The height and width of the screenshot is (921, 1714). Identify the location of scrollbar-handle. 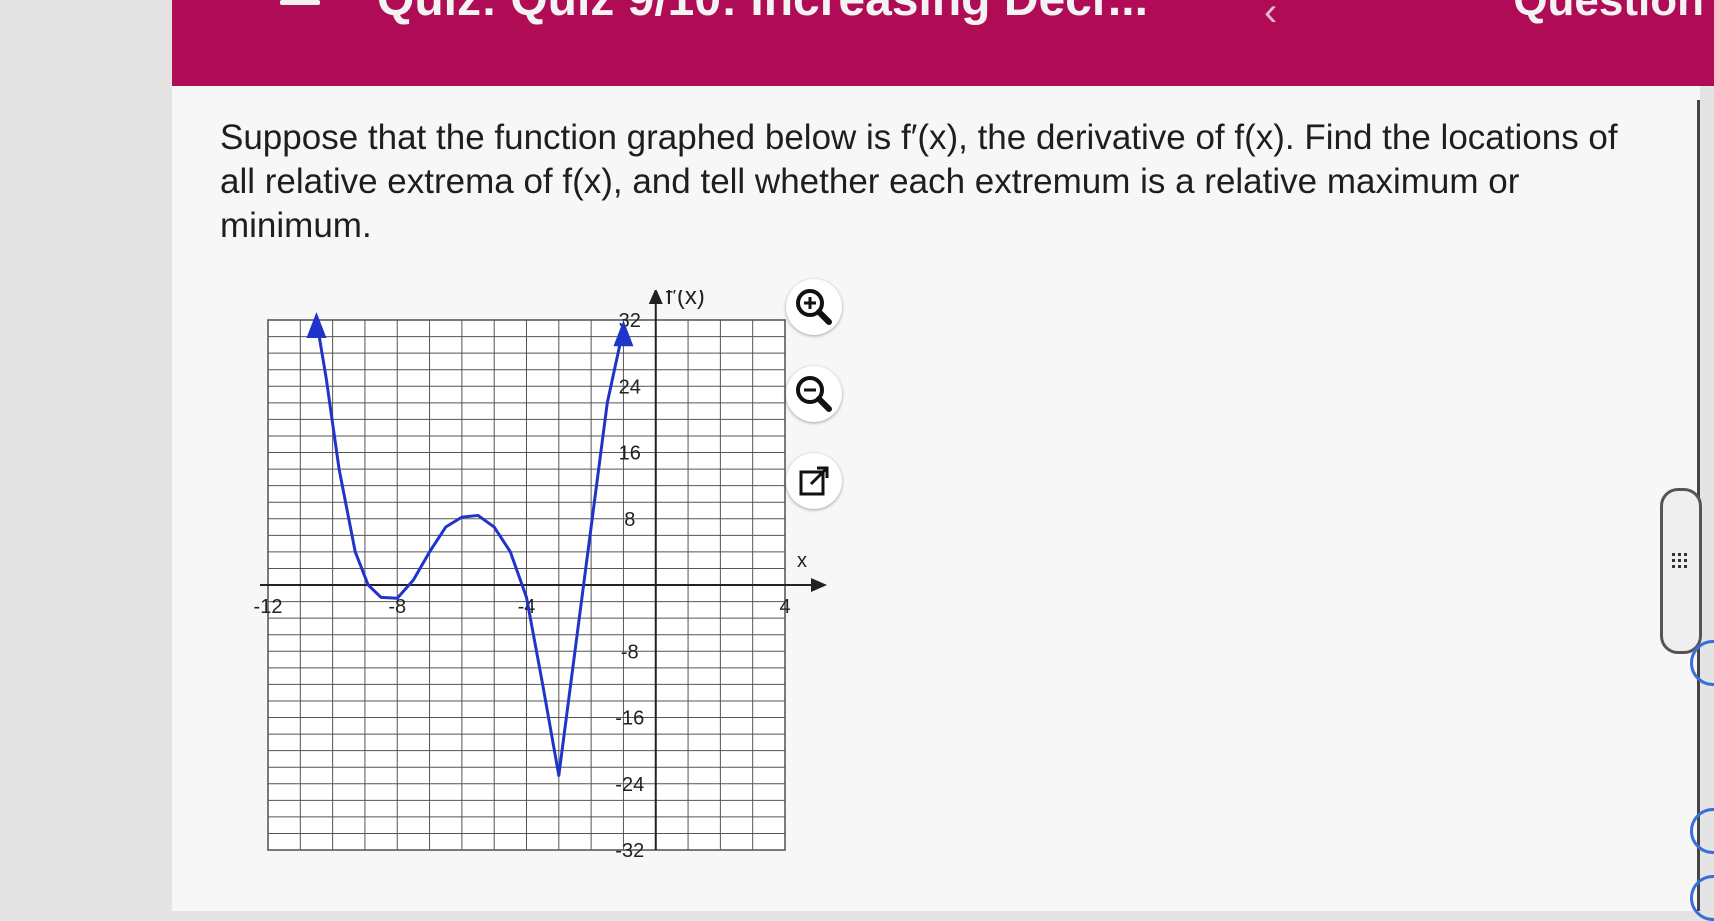
(1681, 571).